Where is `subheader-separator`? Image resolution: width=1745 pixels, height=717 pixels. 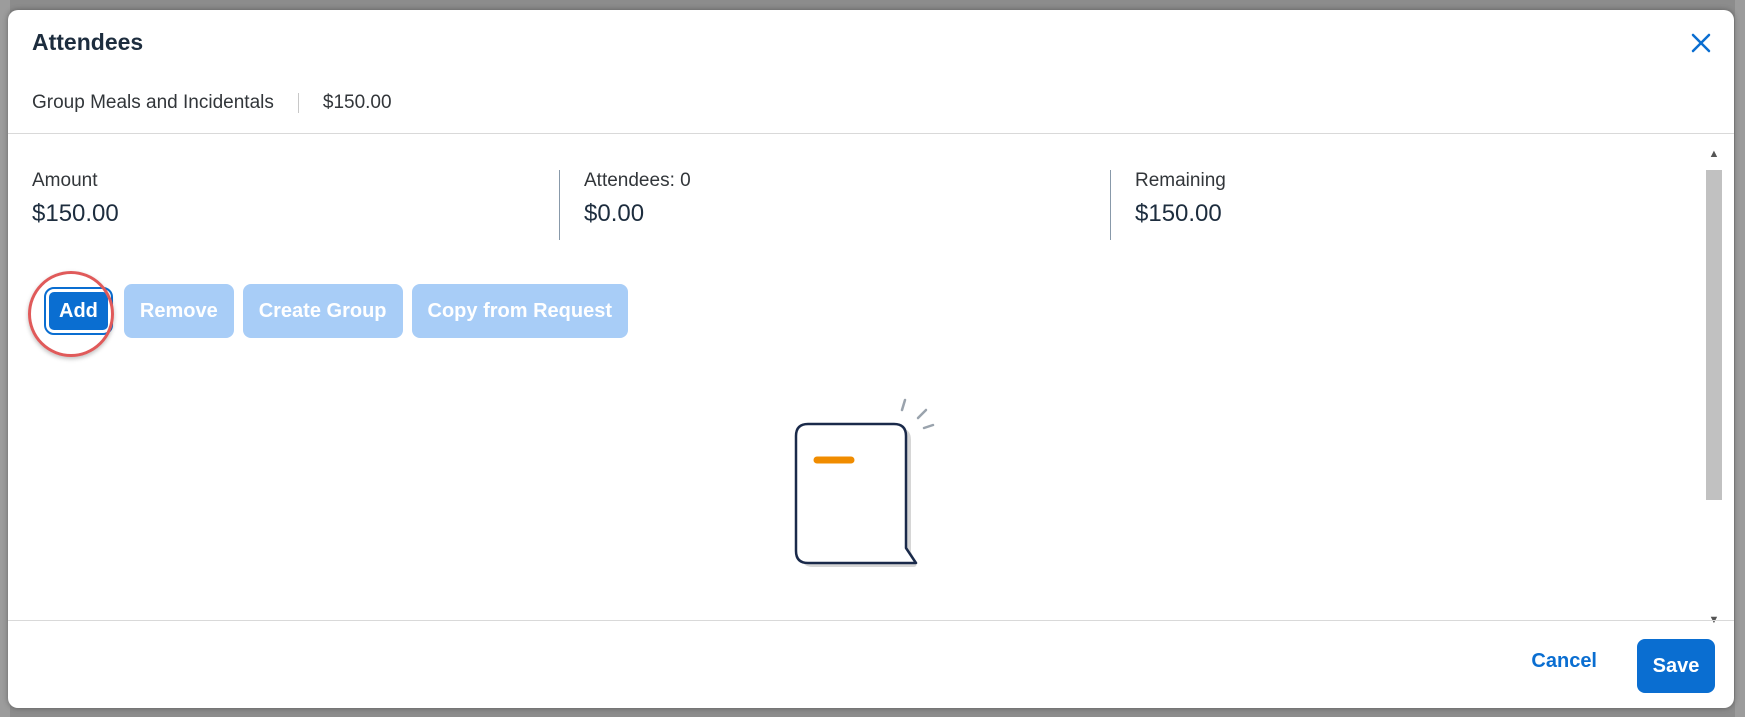
subheader-separator is located at coordinates (298, 103).